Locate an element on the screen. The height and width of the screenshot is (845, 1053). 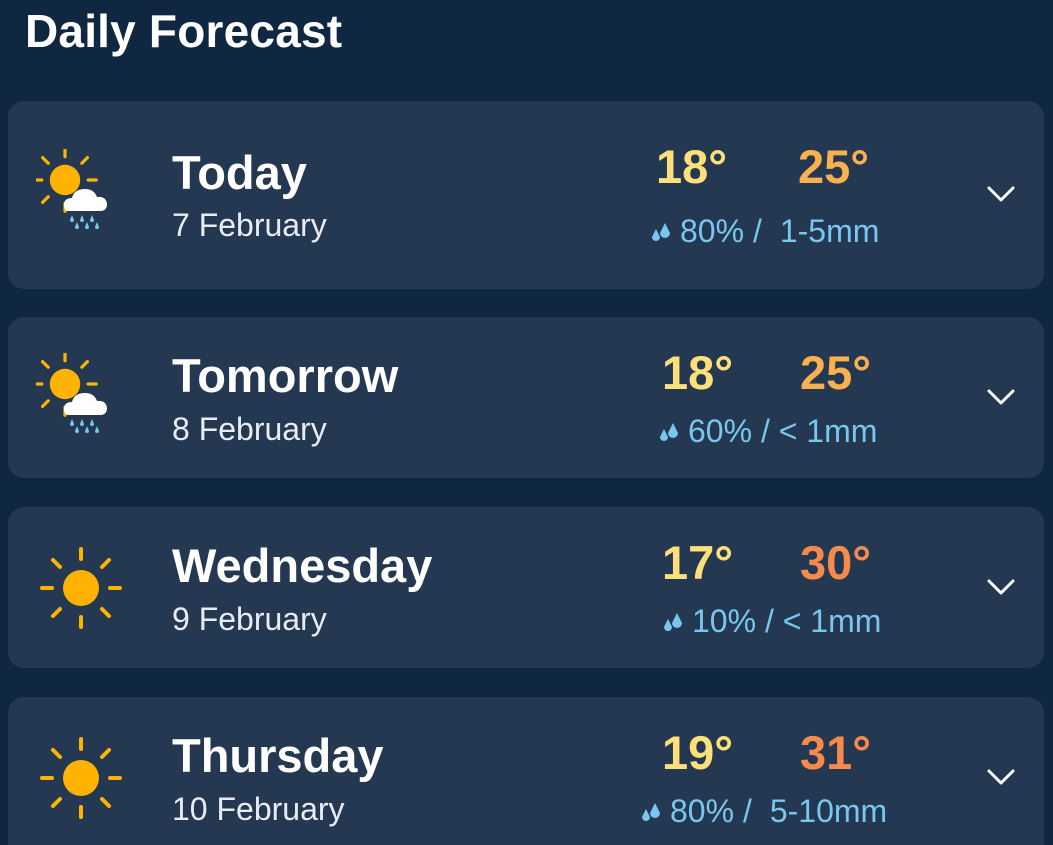
min-temperature: 17° is located at coordinates (698, 562).